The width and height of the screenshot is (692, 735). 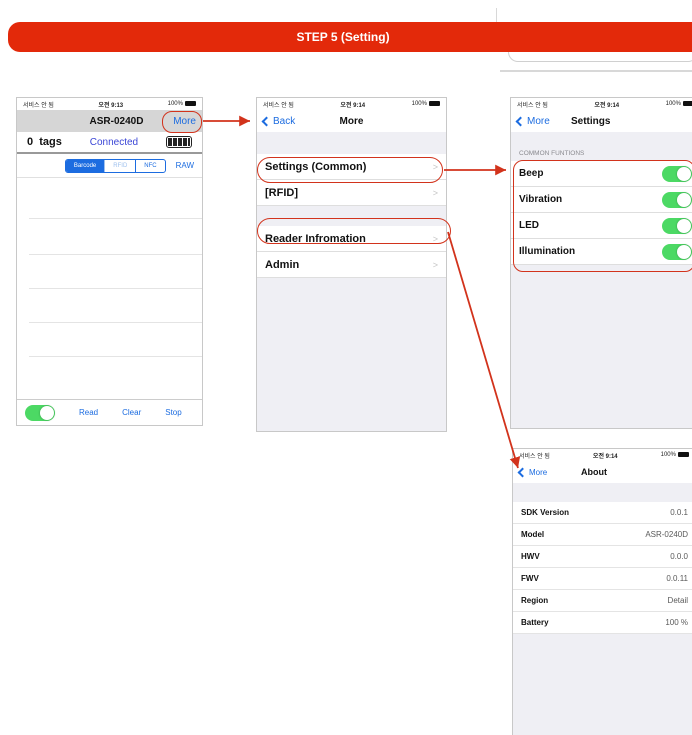 What do you see at coordinates (602, 601) in the screenshot?
I see `info-row: Region Detail` at bounding box center [602, 601].